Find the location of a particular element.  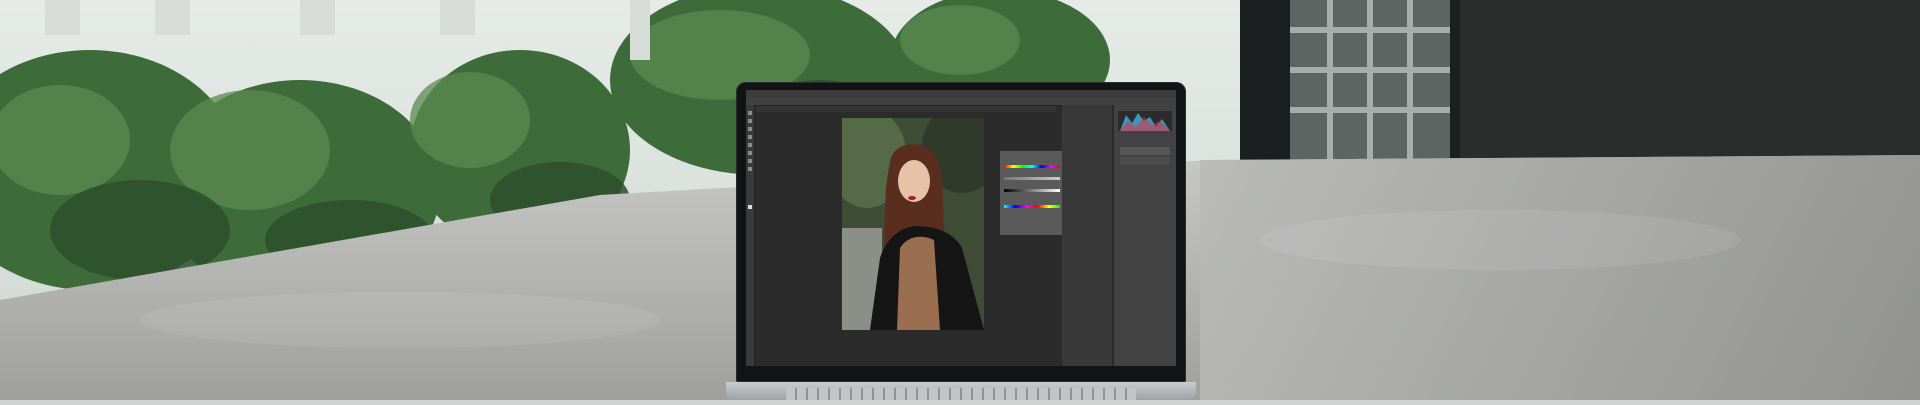

document-tab is located at coordinates (906, 109).